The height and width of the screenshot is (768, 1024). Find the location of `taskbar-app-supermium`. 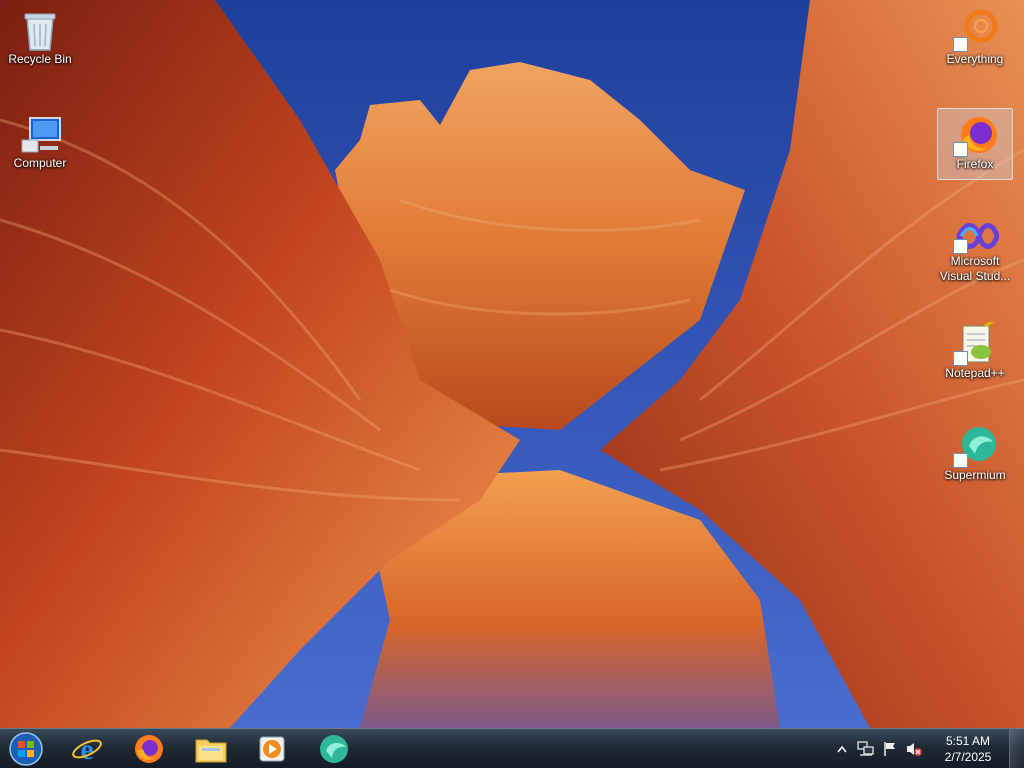

taskbar-app-supermium is located at coordinates (334, 748).